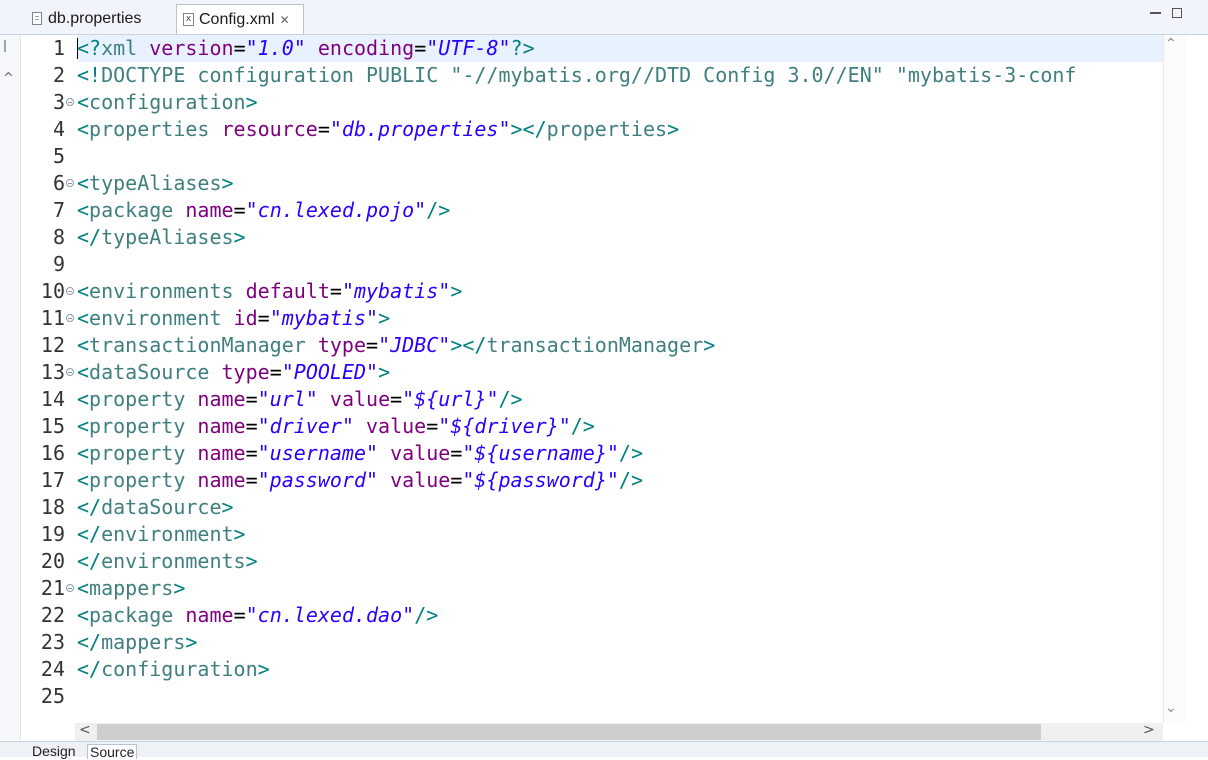  Describe the element at coordinates (287, 399) in the screenshot. I see `code-token: "url"` at that location.